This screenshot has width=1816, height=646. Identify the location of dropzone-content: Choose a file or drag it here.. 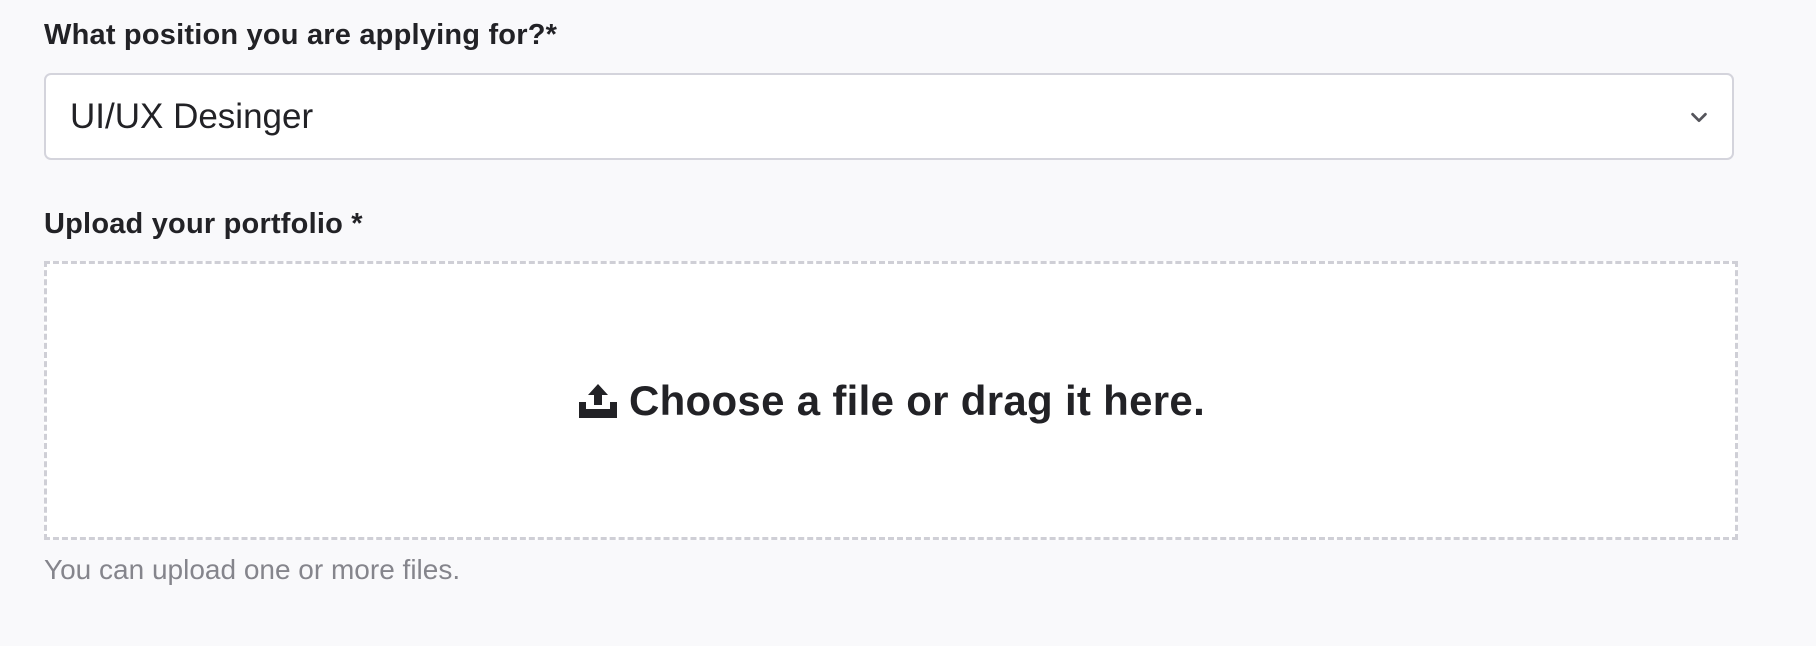
(891, 401).